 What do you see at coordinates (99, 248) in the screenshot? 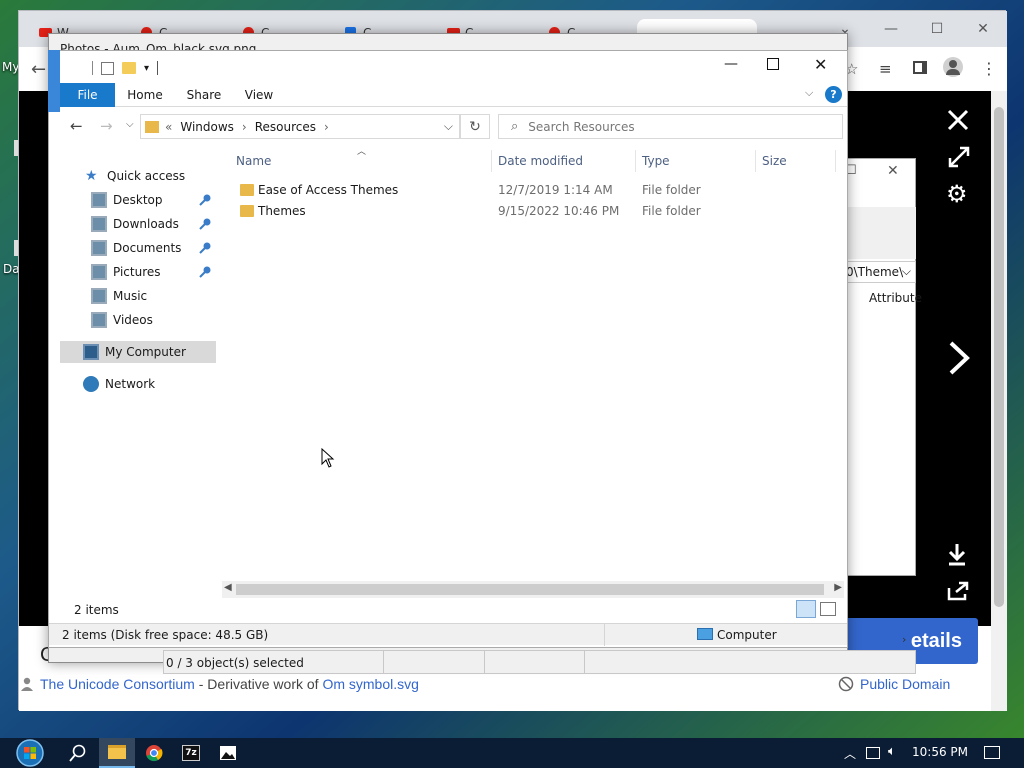
I see `documents-icon` at bounding box center [99, 248].